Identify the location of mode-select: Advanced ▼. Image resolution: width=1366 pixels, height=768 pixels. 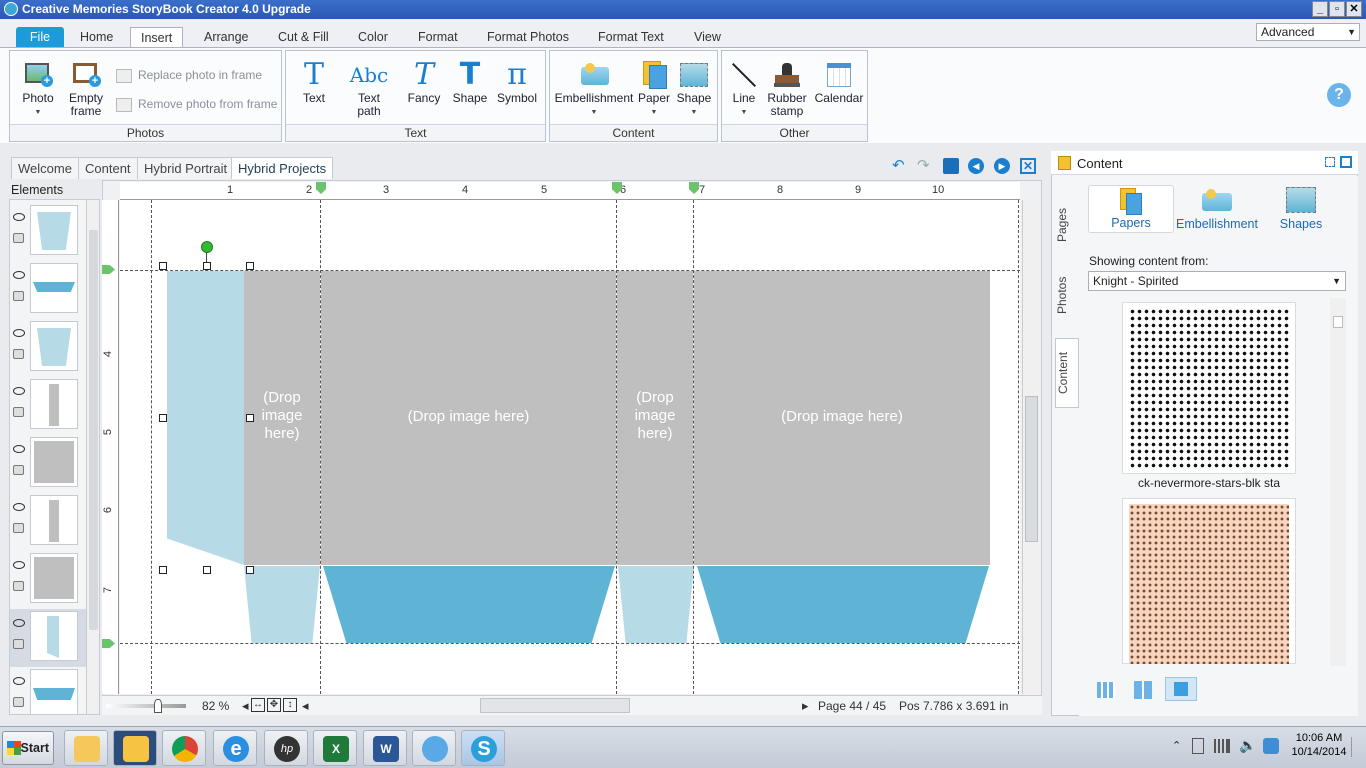
(1308, 32).